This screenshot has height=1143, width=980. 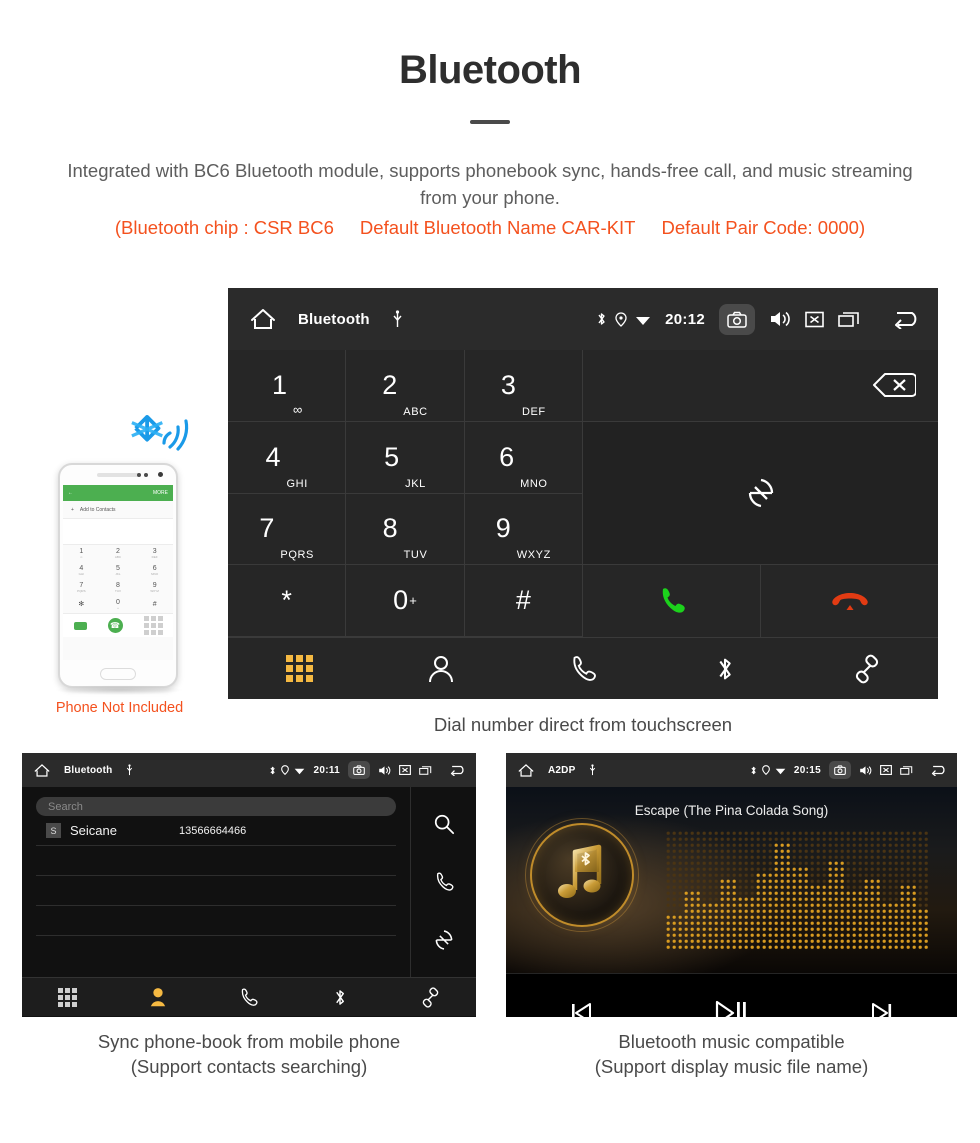 What do you see at coordinates (155, 574) in the screenshot?
I see `phone-key-sub: MNO` at bounding box center [155, 574].